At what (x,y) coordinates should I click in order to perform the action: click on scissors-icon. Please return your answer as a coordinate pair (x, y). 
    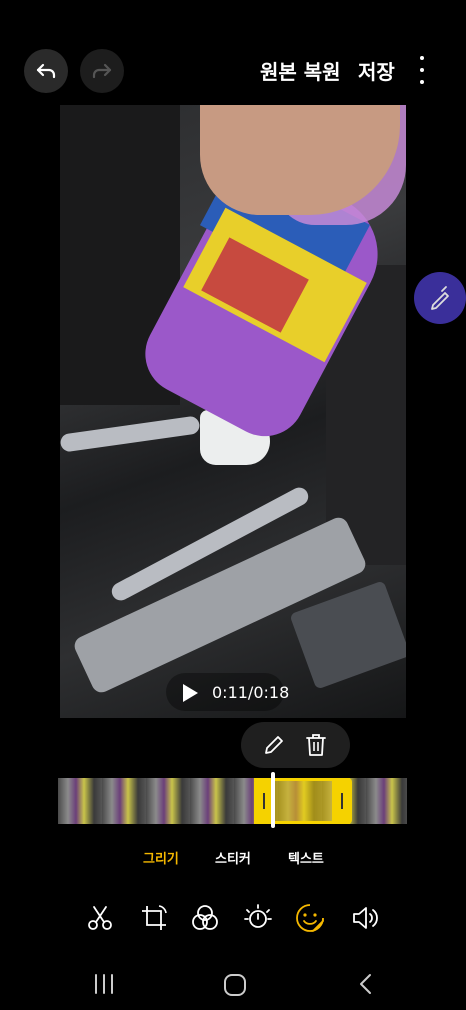
    Looking at the image, I should click on (100, 918).